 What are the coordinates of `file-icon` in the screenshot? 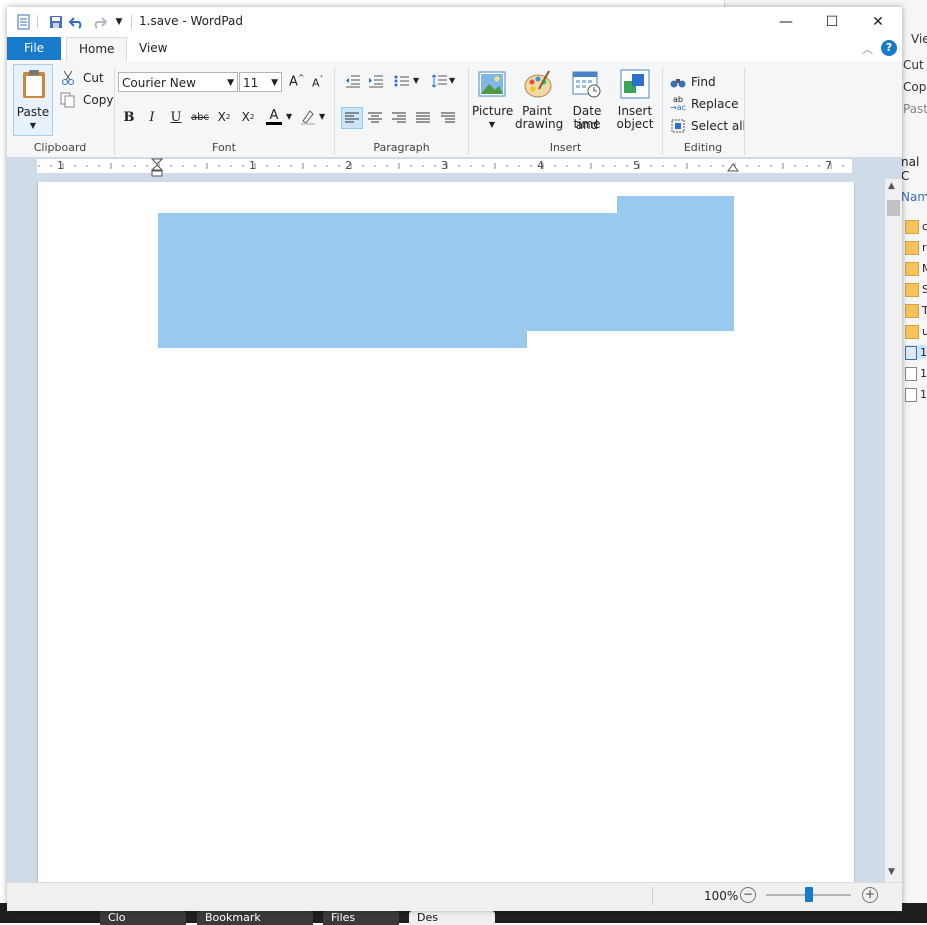 It's located at (911, 373).